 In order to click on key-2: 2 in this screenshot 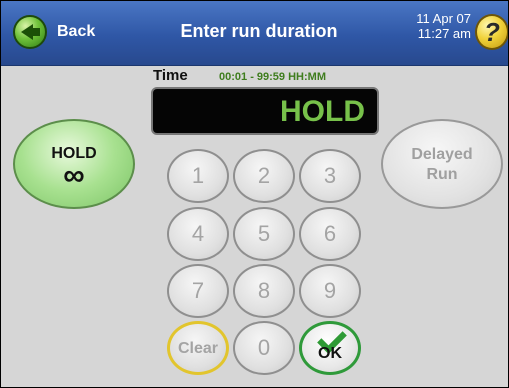, I will do `click(264, 176)`.